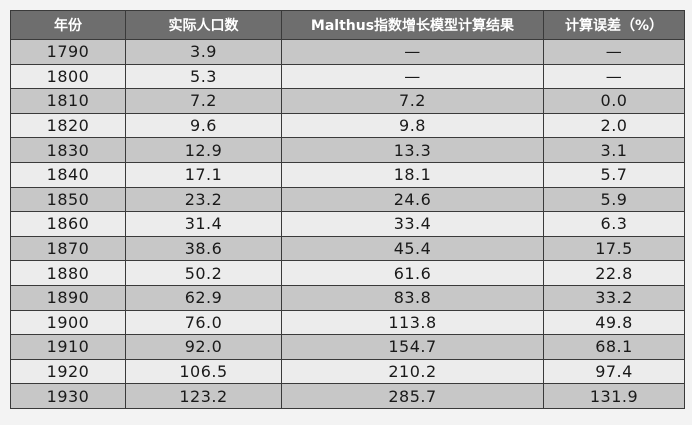  What do you see at coordinates (203, 297) in the screenshot?
I see `cell-actual-population: 62.9` at bounding box center [203, 297].